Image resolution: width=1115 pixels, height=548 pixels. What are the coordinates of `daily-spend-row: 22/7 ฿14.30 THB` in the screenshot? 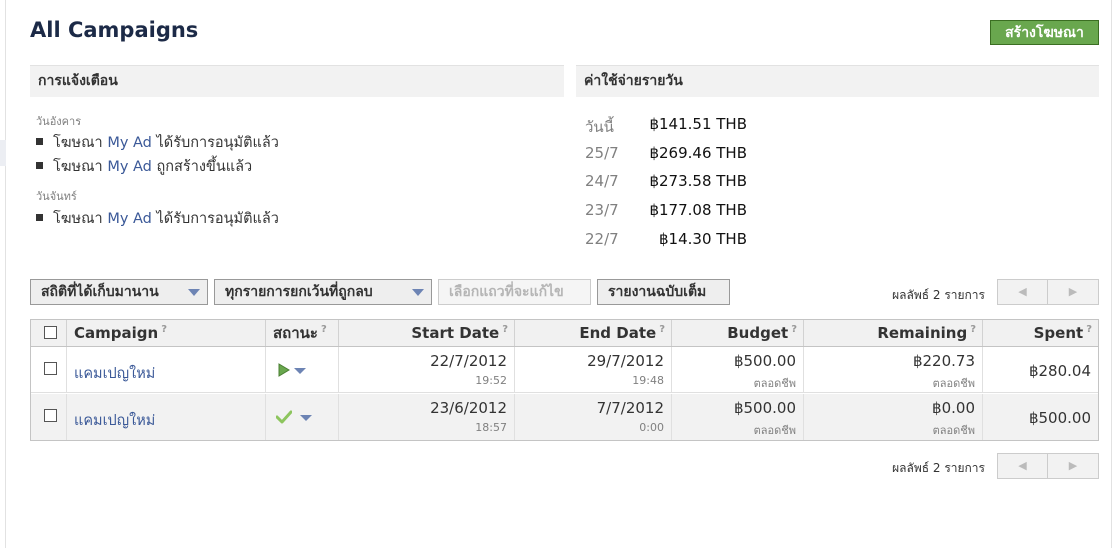 It's located at (666, 241).